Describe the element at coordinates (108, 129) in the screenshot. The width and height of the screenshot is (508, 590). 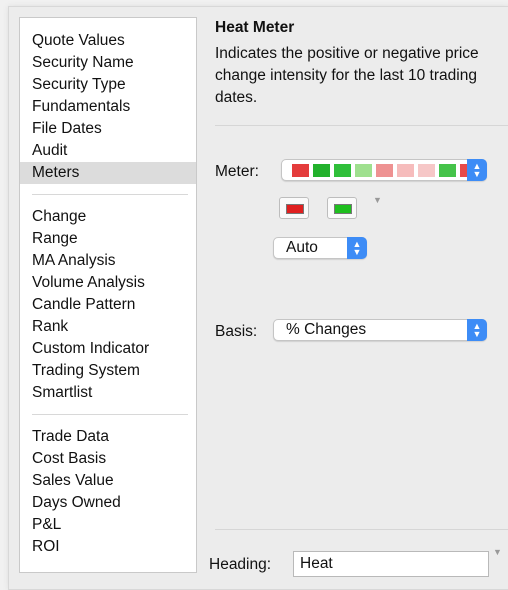
I see `list-item: File Dates` at that location.